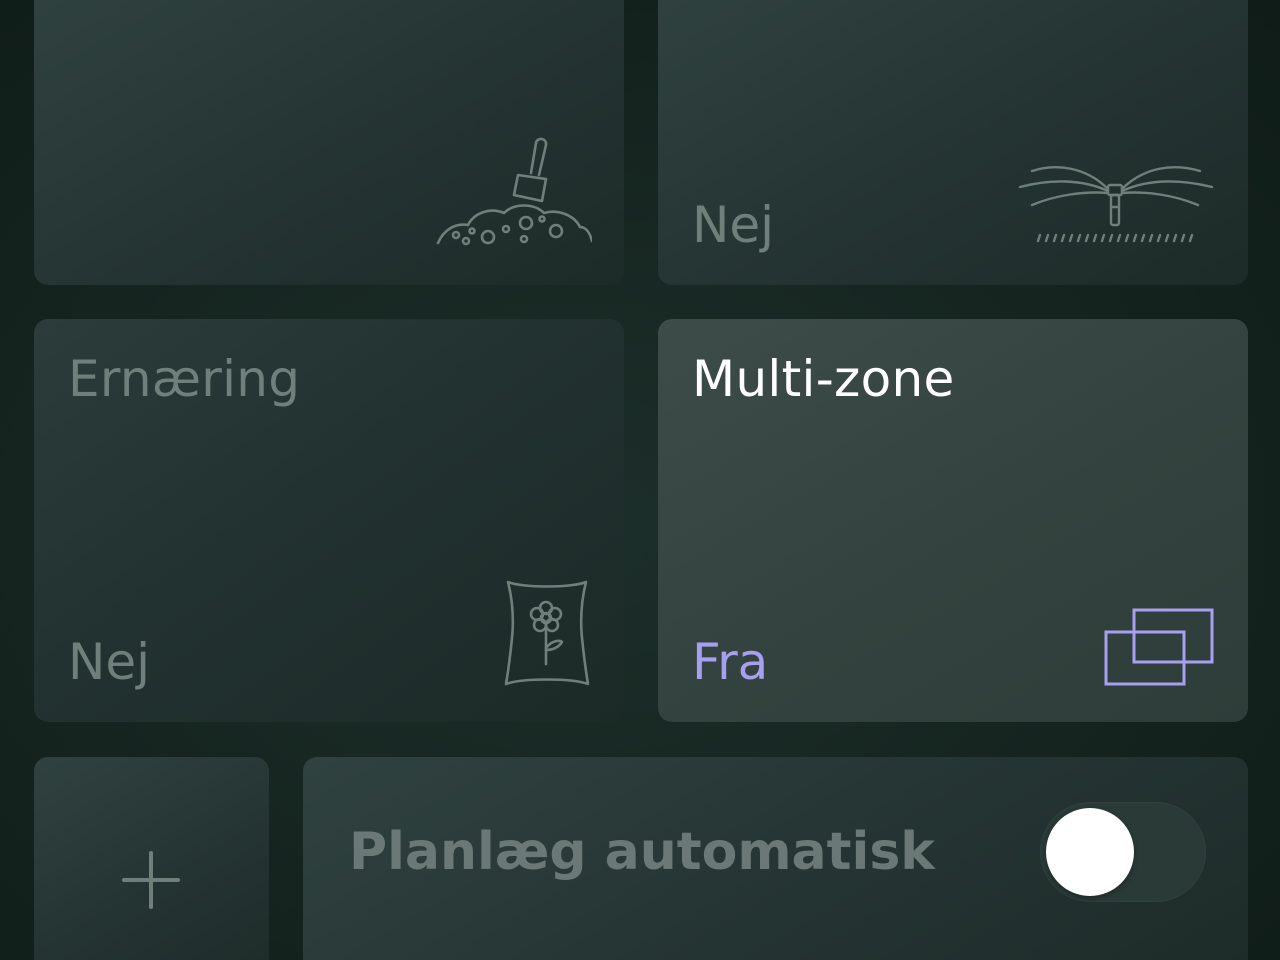 This screenshot has height=960, width=1280. I want to click on auto-schedule-toggle, so click(1123, 852).